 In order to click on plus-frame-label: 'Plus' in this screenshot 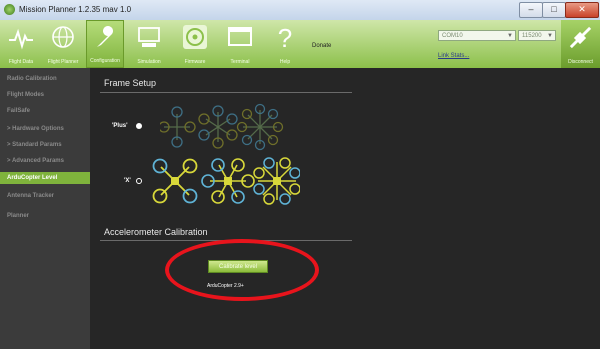, I will do `click(120, 126)`.